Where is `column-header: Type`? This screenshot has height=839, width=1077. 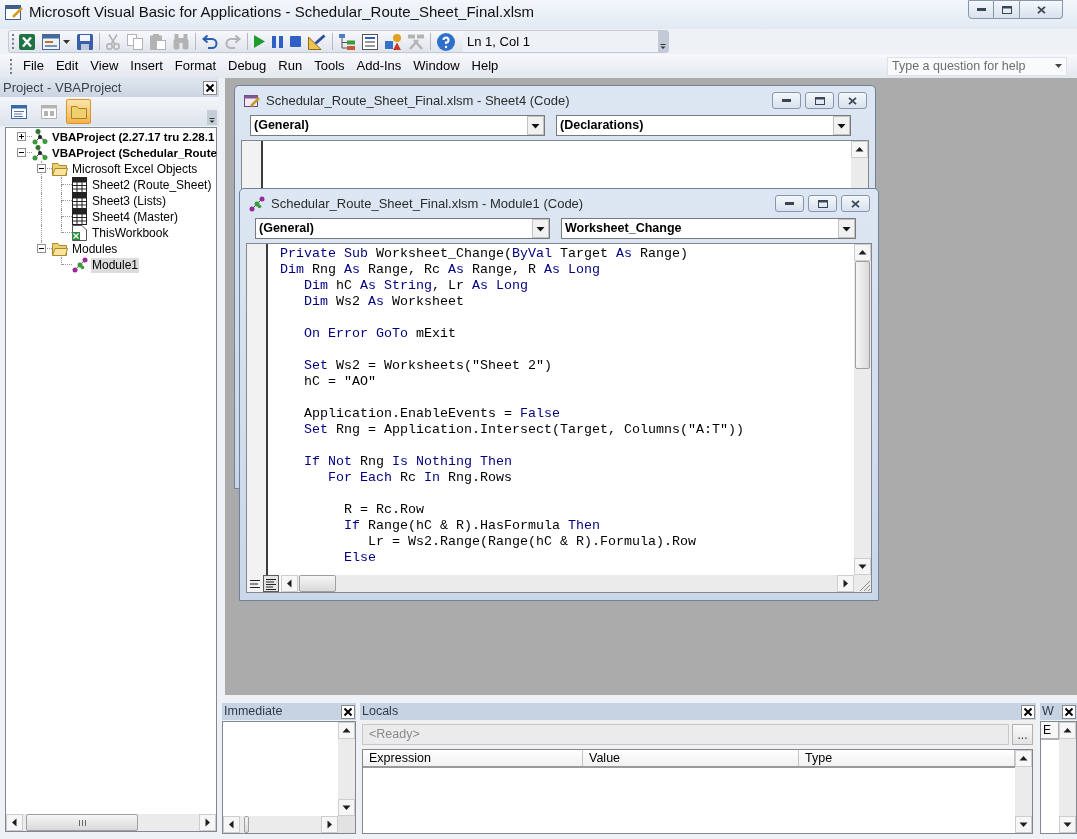 column-header: Type is located at coordinates (907, 758).